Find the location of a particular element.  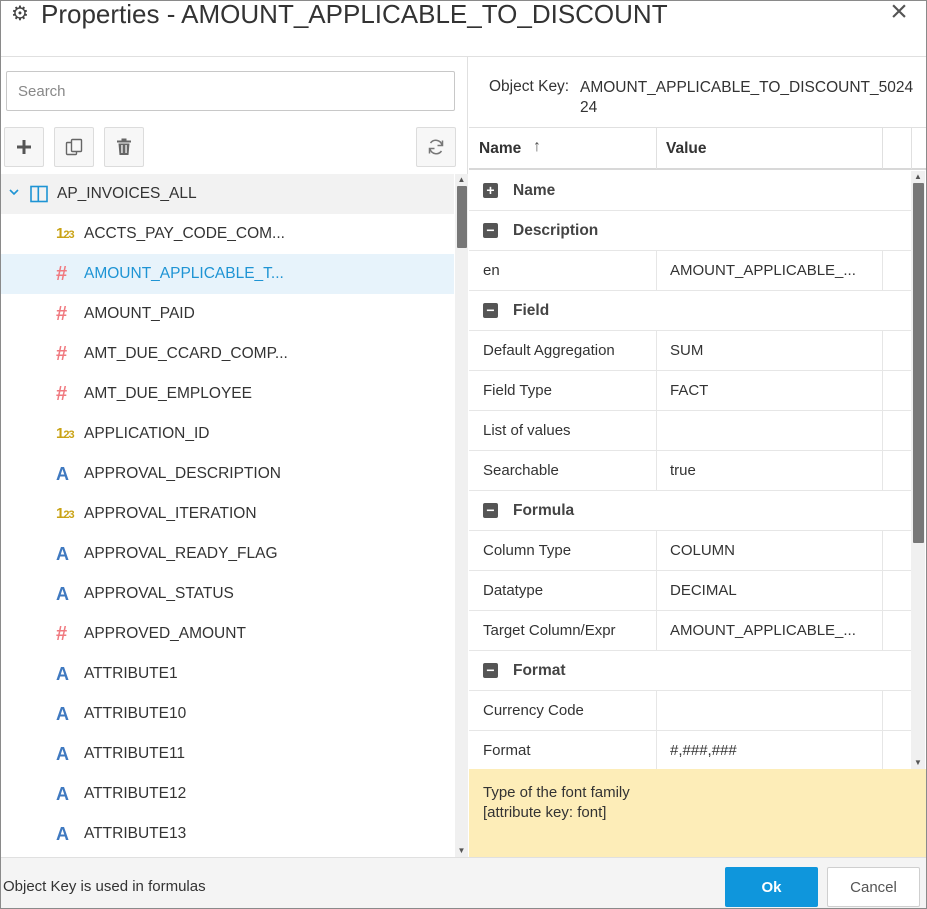

property-value: SUM is located at coordinates (775, 350).